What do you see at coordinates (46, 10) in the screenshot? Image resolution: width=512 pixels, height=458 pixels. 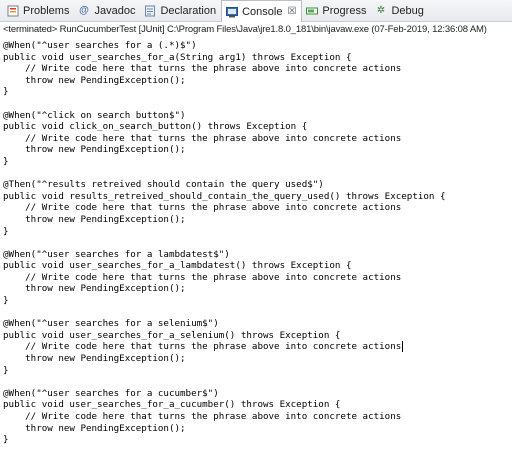 I see `tab-label: Problems` at bounding box center [46, 10].